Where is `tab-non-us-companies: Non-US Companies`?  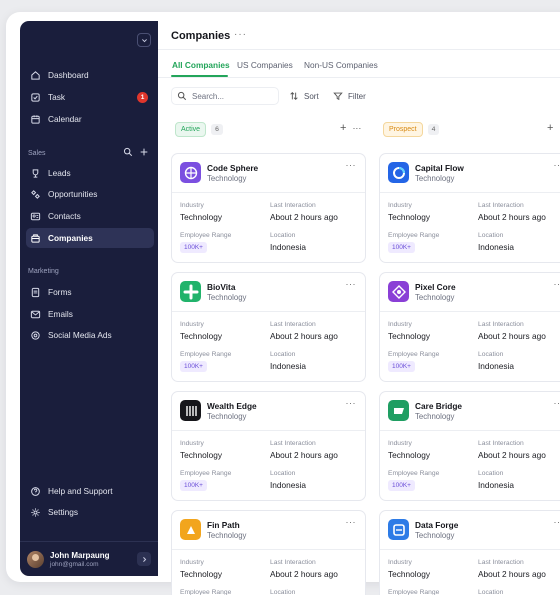
tab-non-us-companies: Non-US Companies is located at coordinates (341, 65).